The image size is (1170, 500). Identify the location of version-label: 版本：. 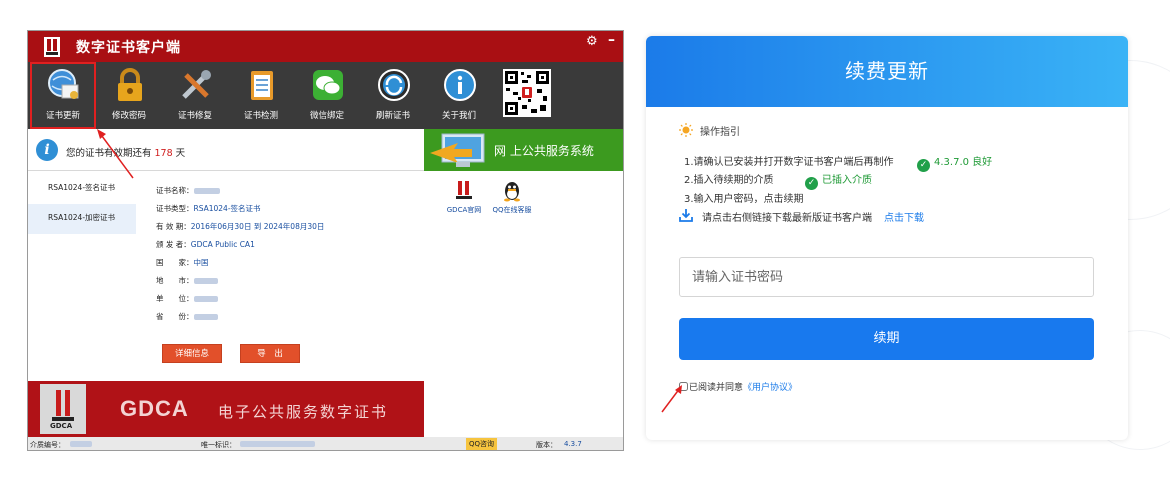
(546, 445).